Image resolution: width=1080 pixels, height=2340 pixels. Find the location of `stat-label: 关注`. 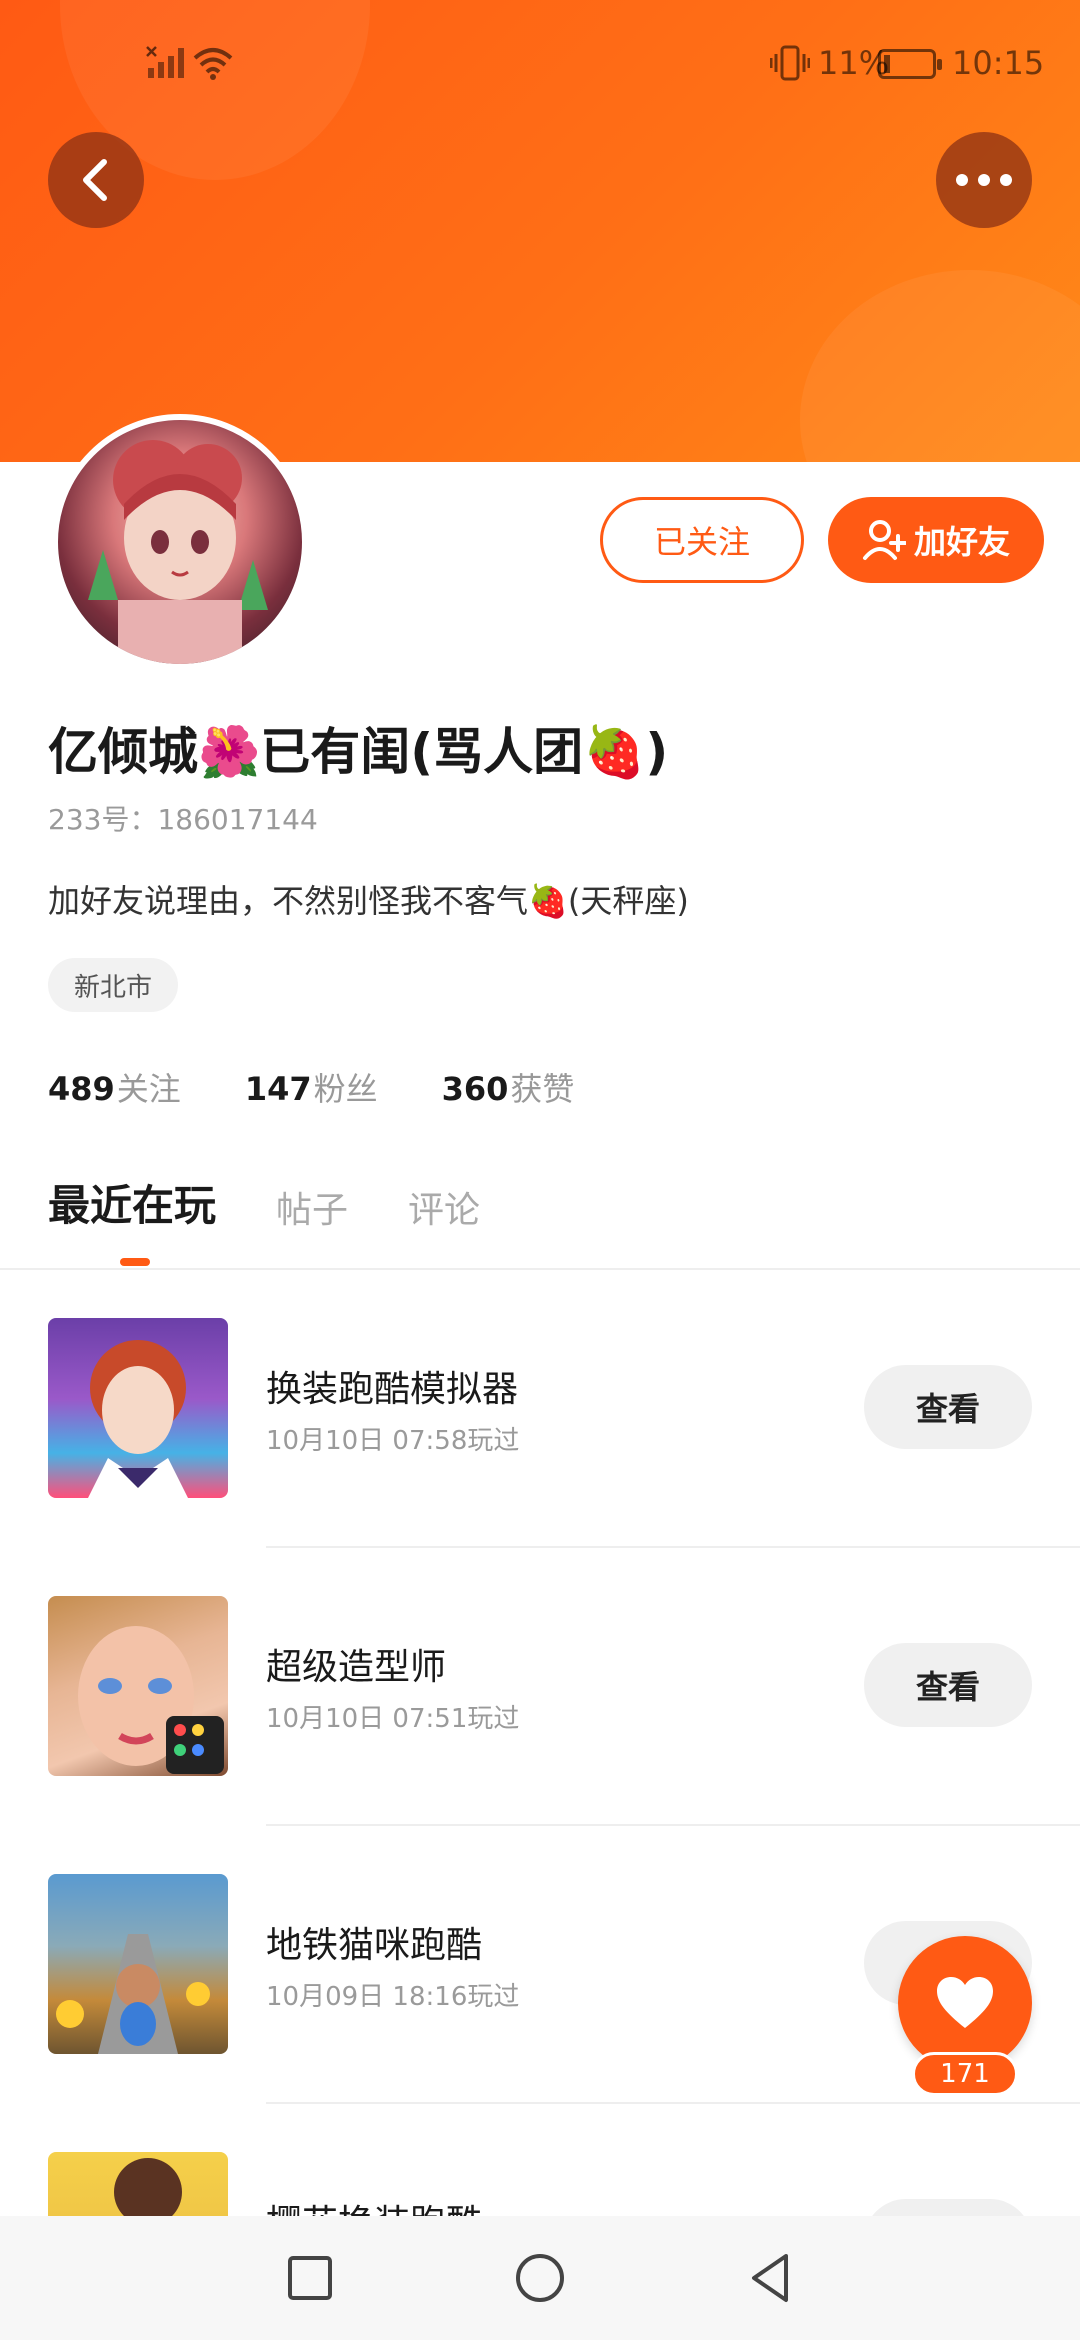

stat-label: 关注 is located at coordinates (148, 1089).